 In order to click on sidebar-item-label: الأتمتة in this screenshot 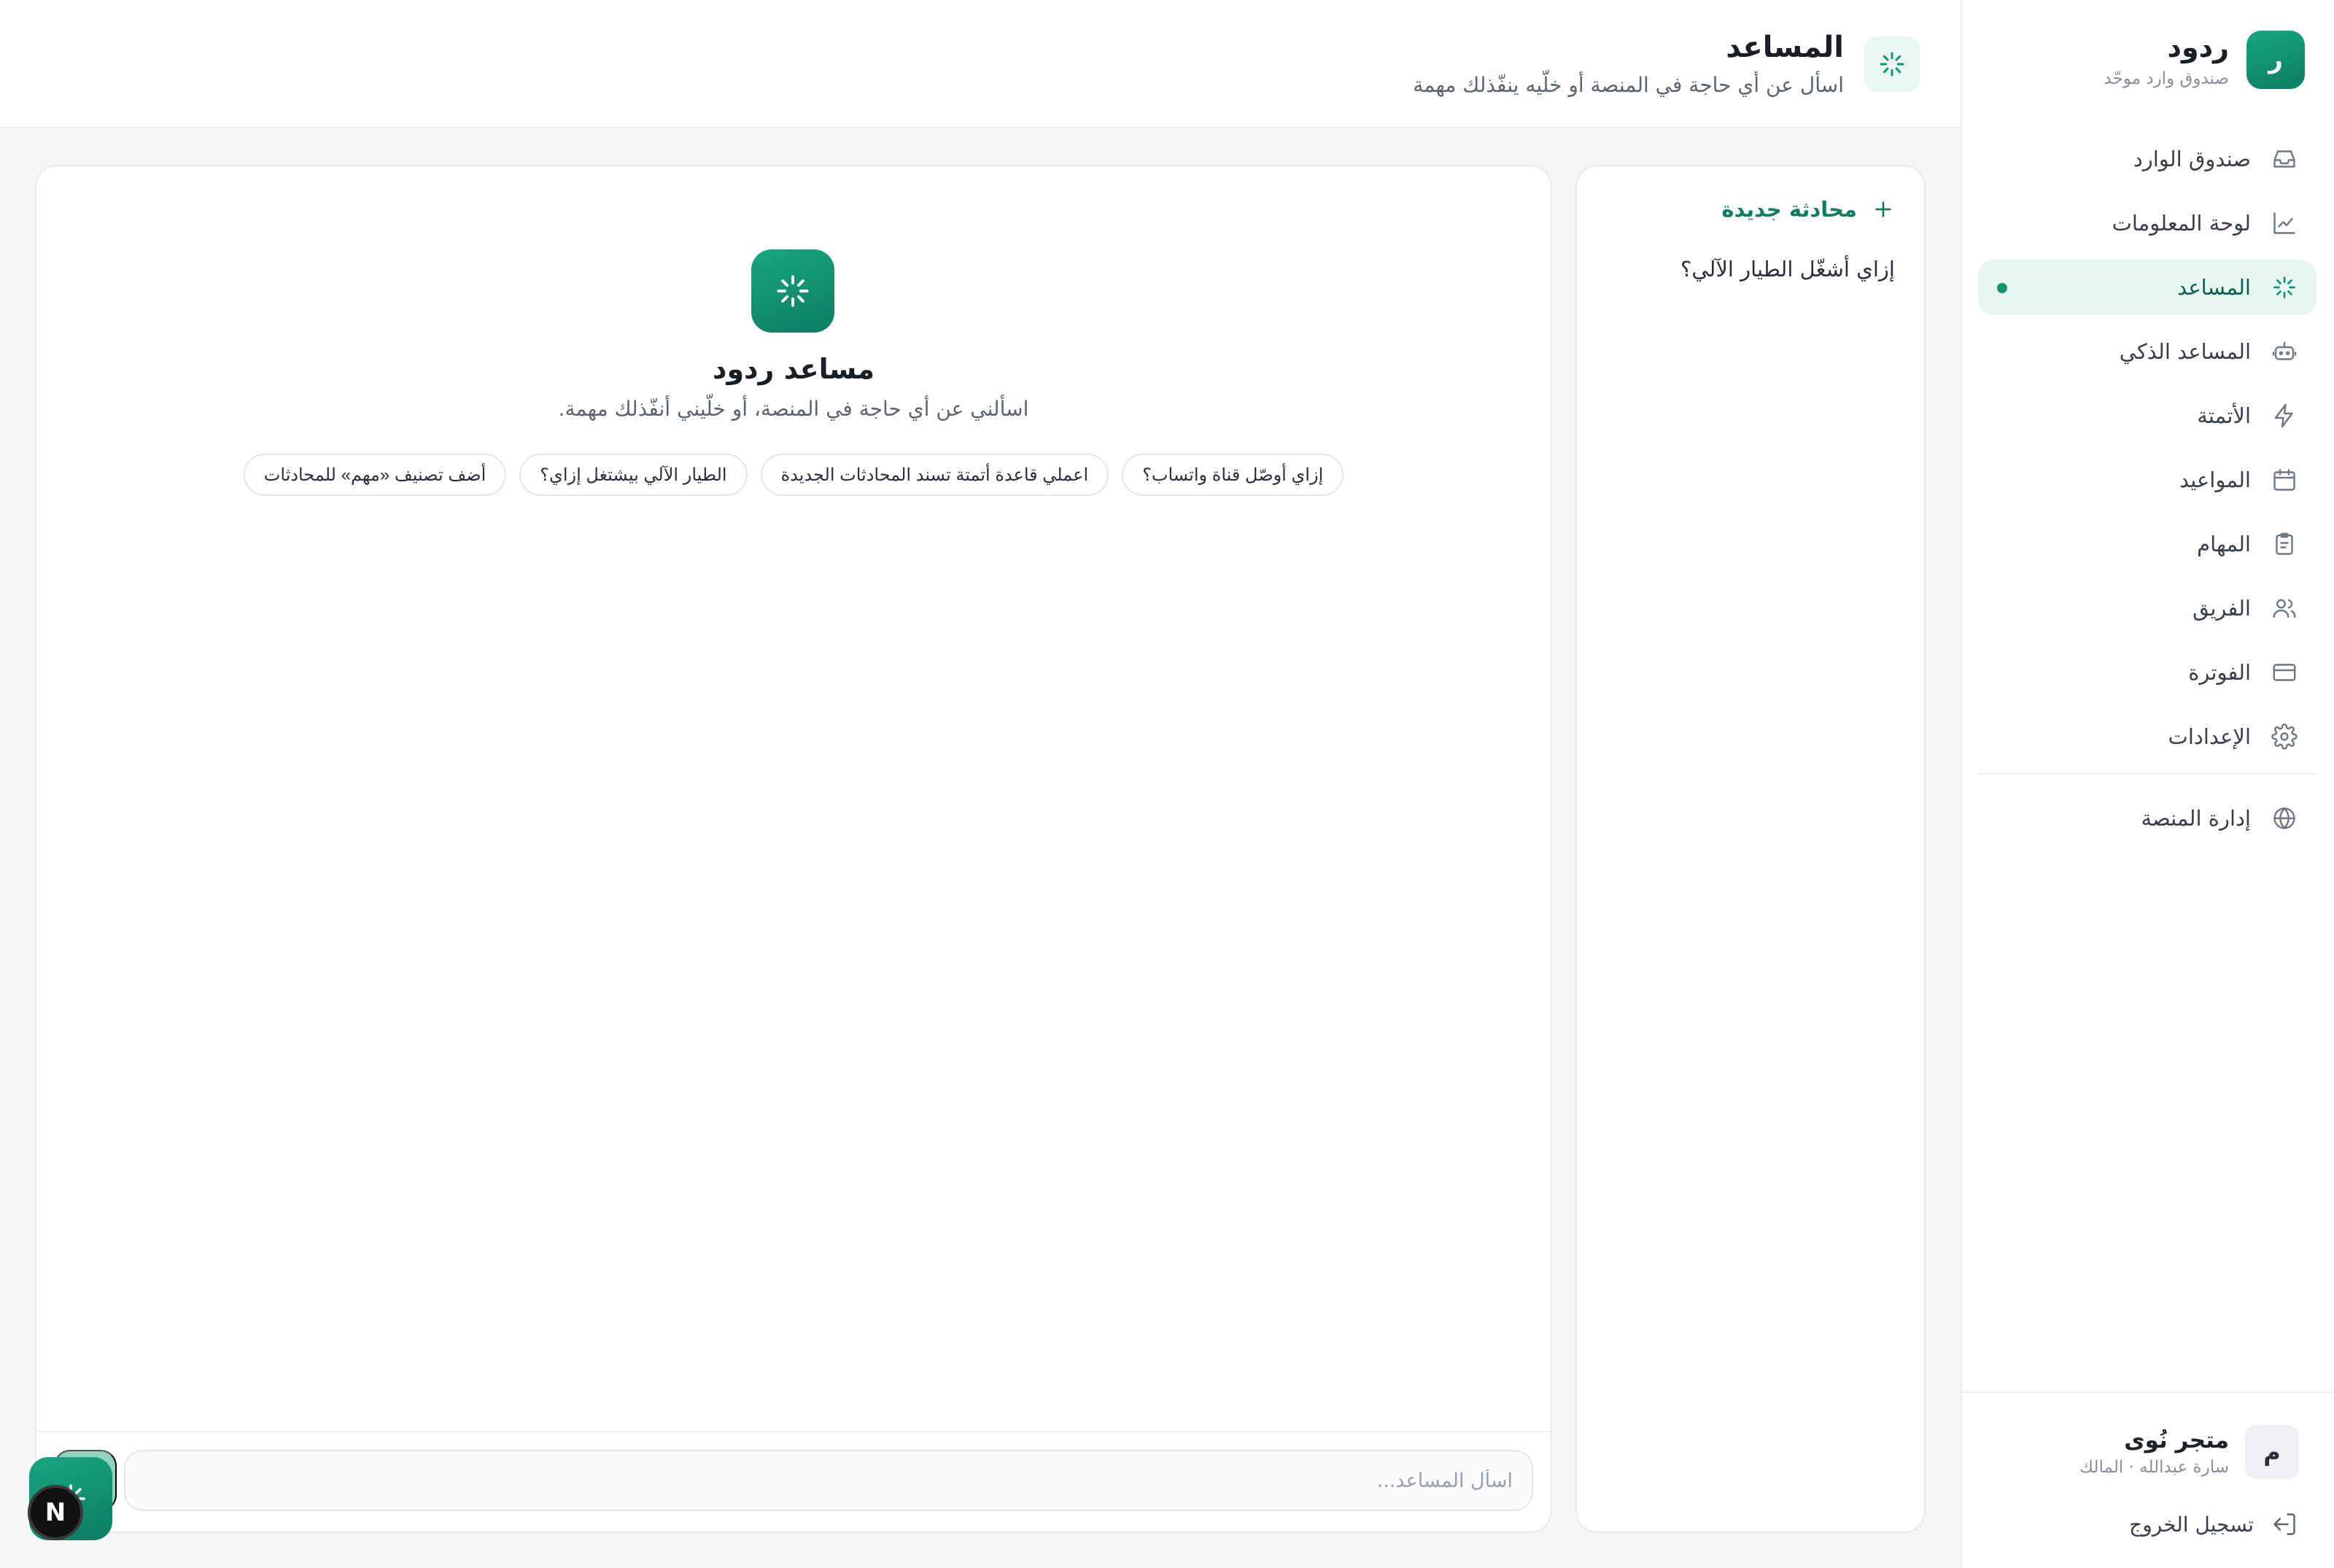, I will do `click(2224, 415)`.